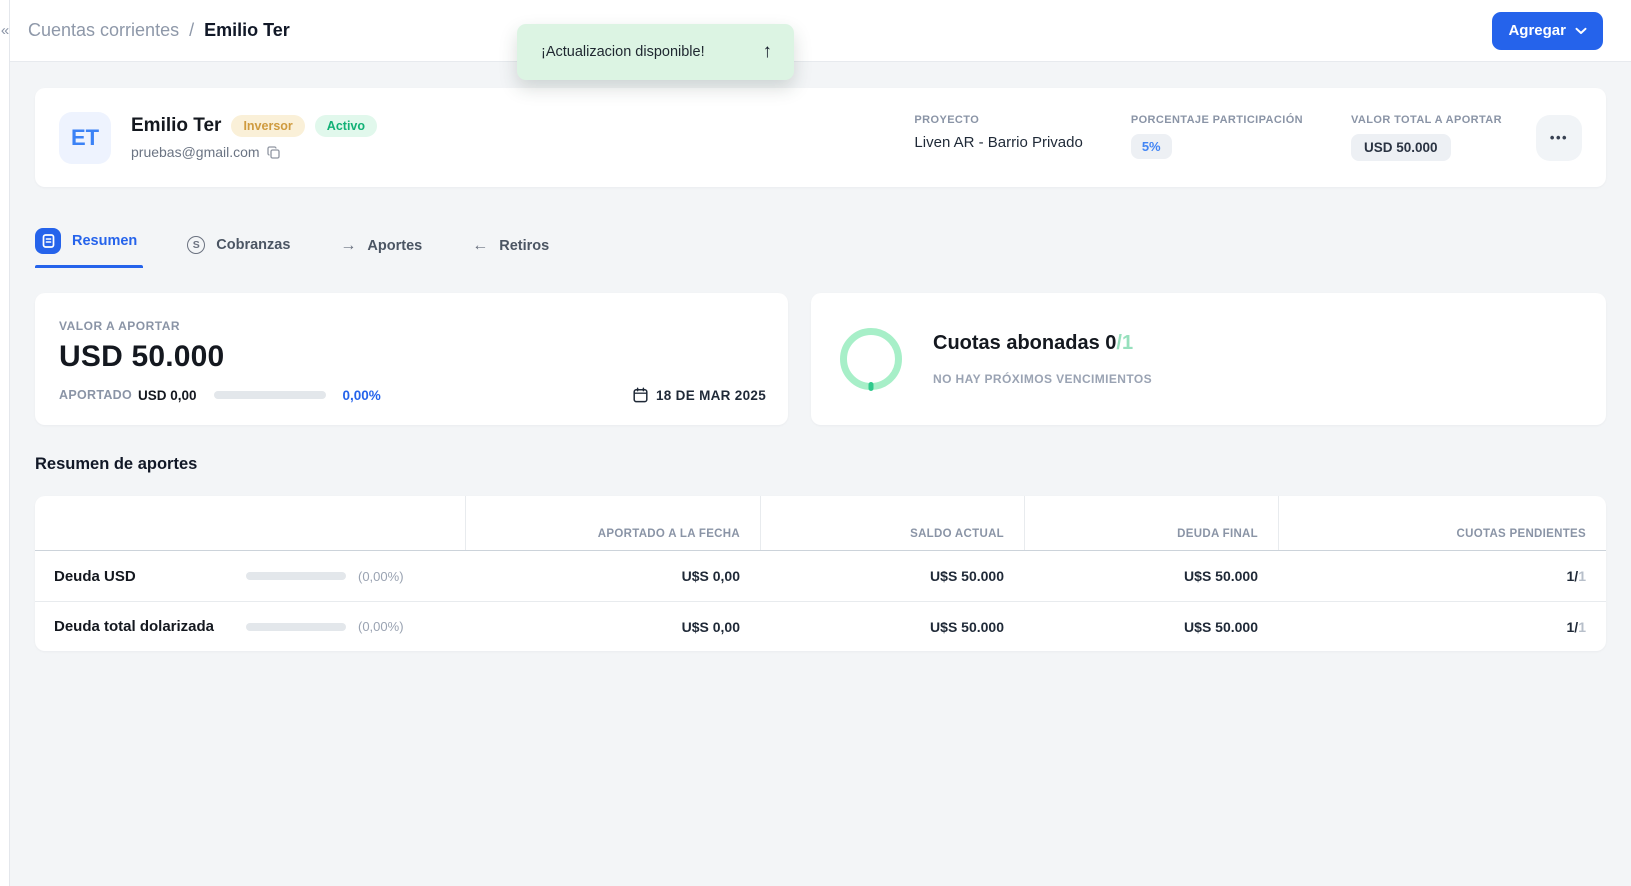 The height and width of the screenshot is (886, 1631). Describe the element at coordinates (524, 246) in the screenshot. I see `tab-retiros-label: Retiros` at that location.